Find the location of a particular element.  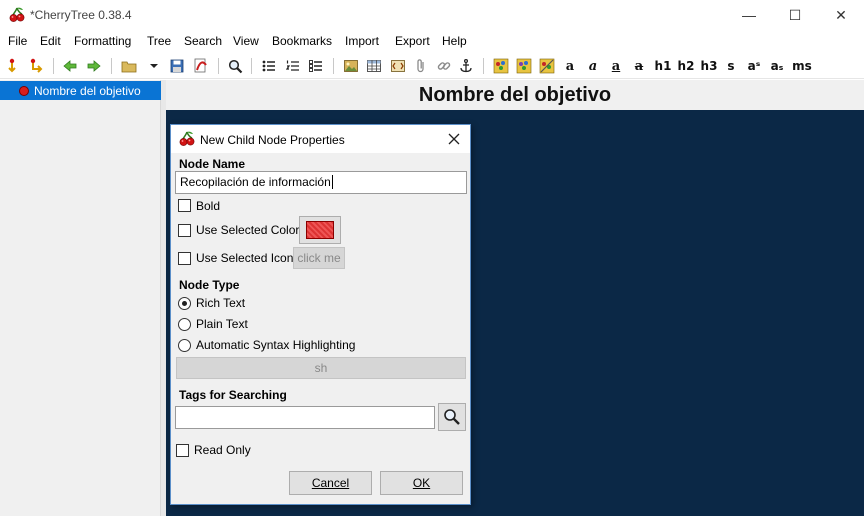

text-color-foreground-icon is located at coordinates (501, 66).